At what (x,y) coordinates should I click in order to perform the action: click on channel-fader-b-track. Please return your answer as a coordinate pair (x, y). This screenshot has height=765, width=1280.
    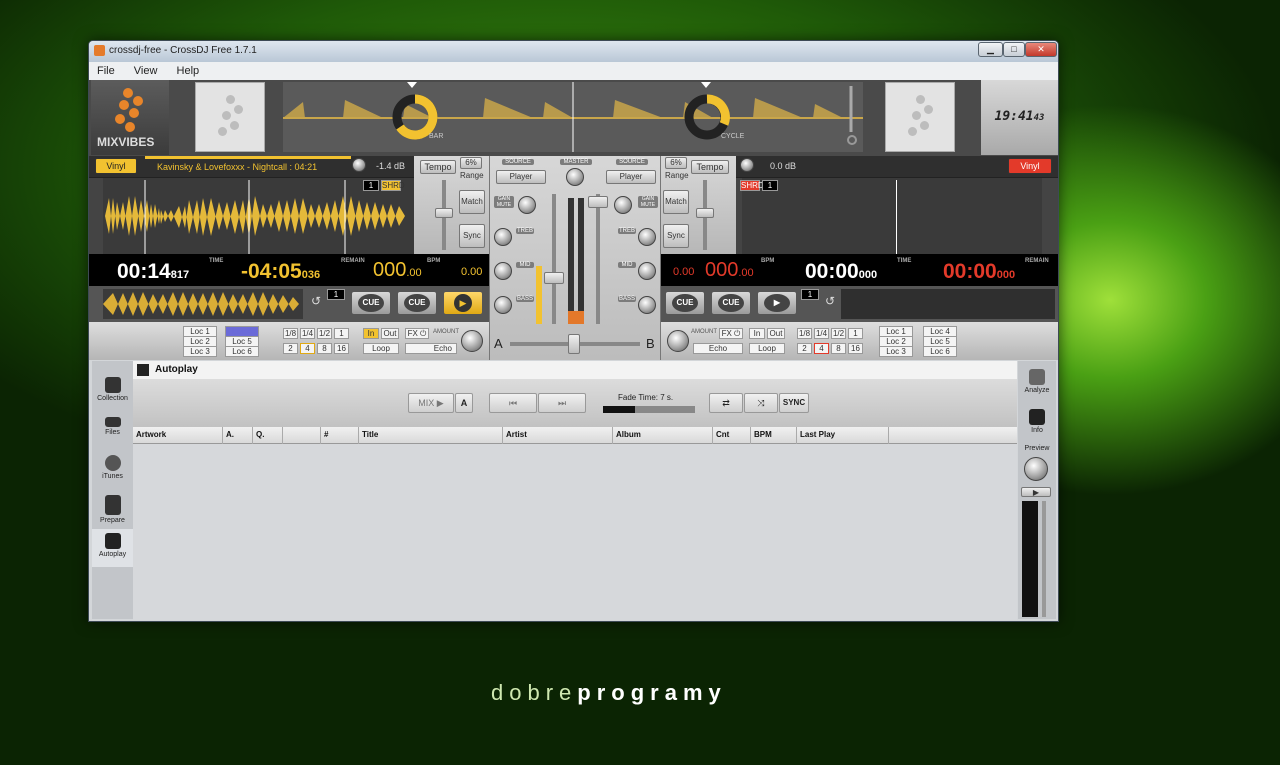
    Looking at the image, I should click on (598, 259).